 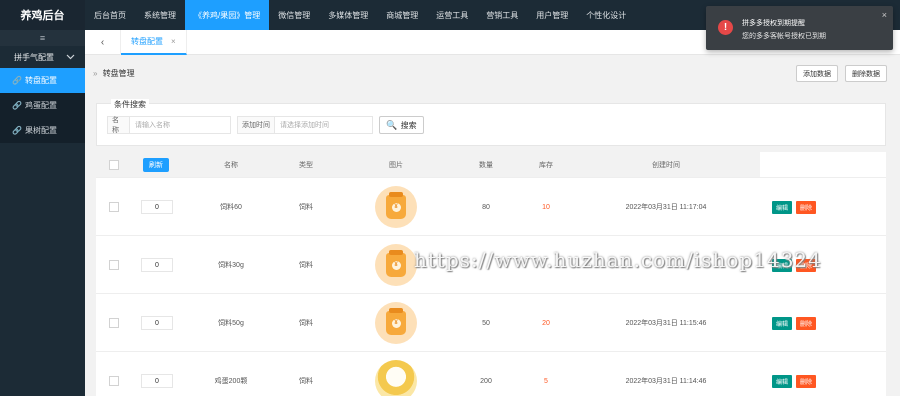 What do you see at coordinates (402, 15) in the screenshot?
I see `top-nav-item-mall: 商城管理` at bounding box center [402, 15].